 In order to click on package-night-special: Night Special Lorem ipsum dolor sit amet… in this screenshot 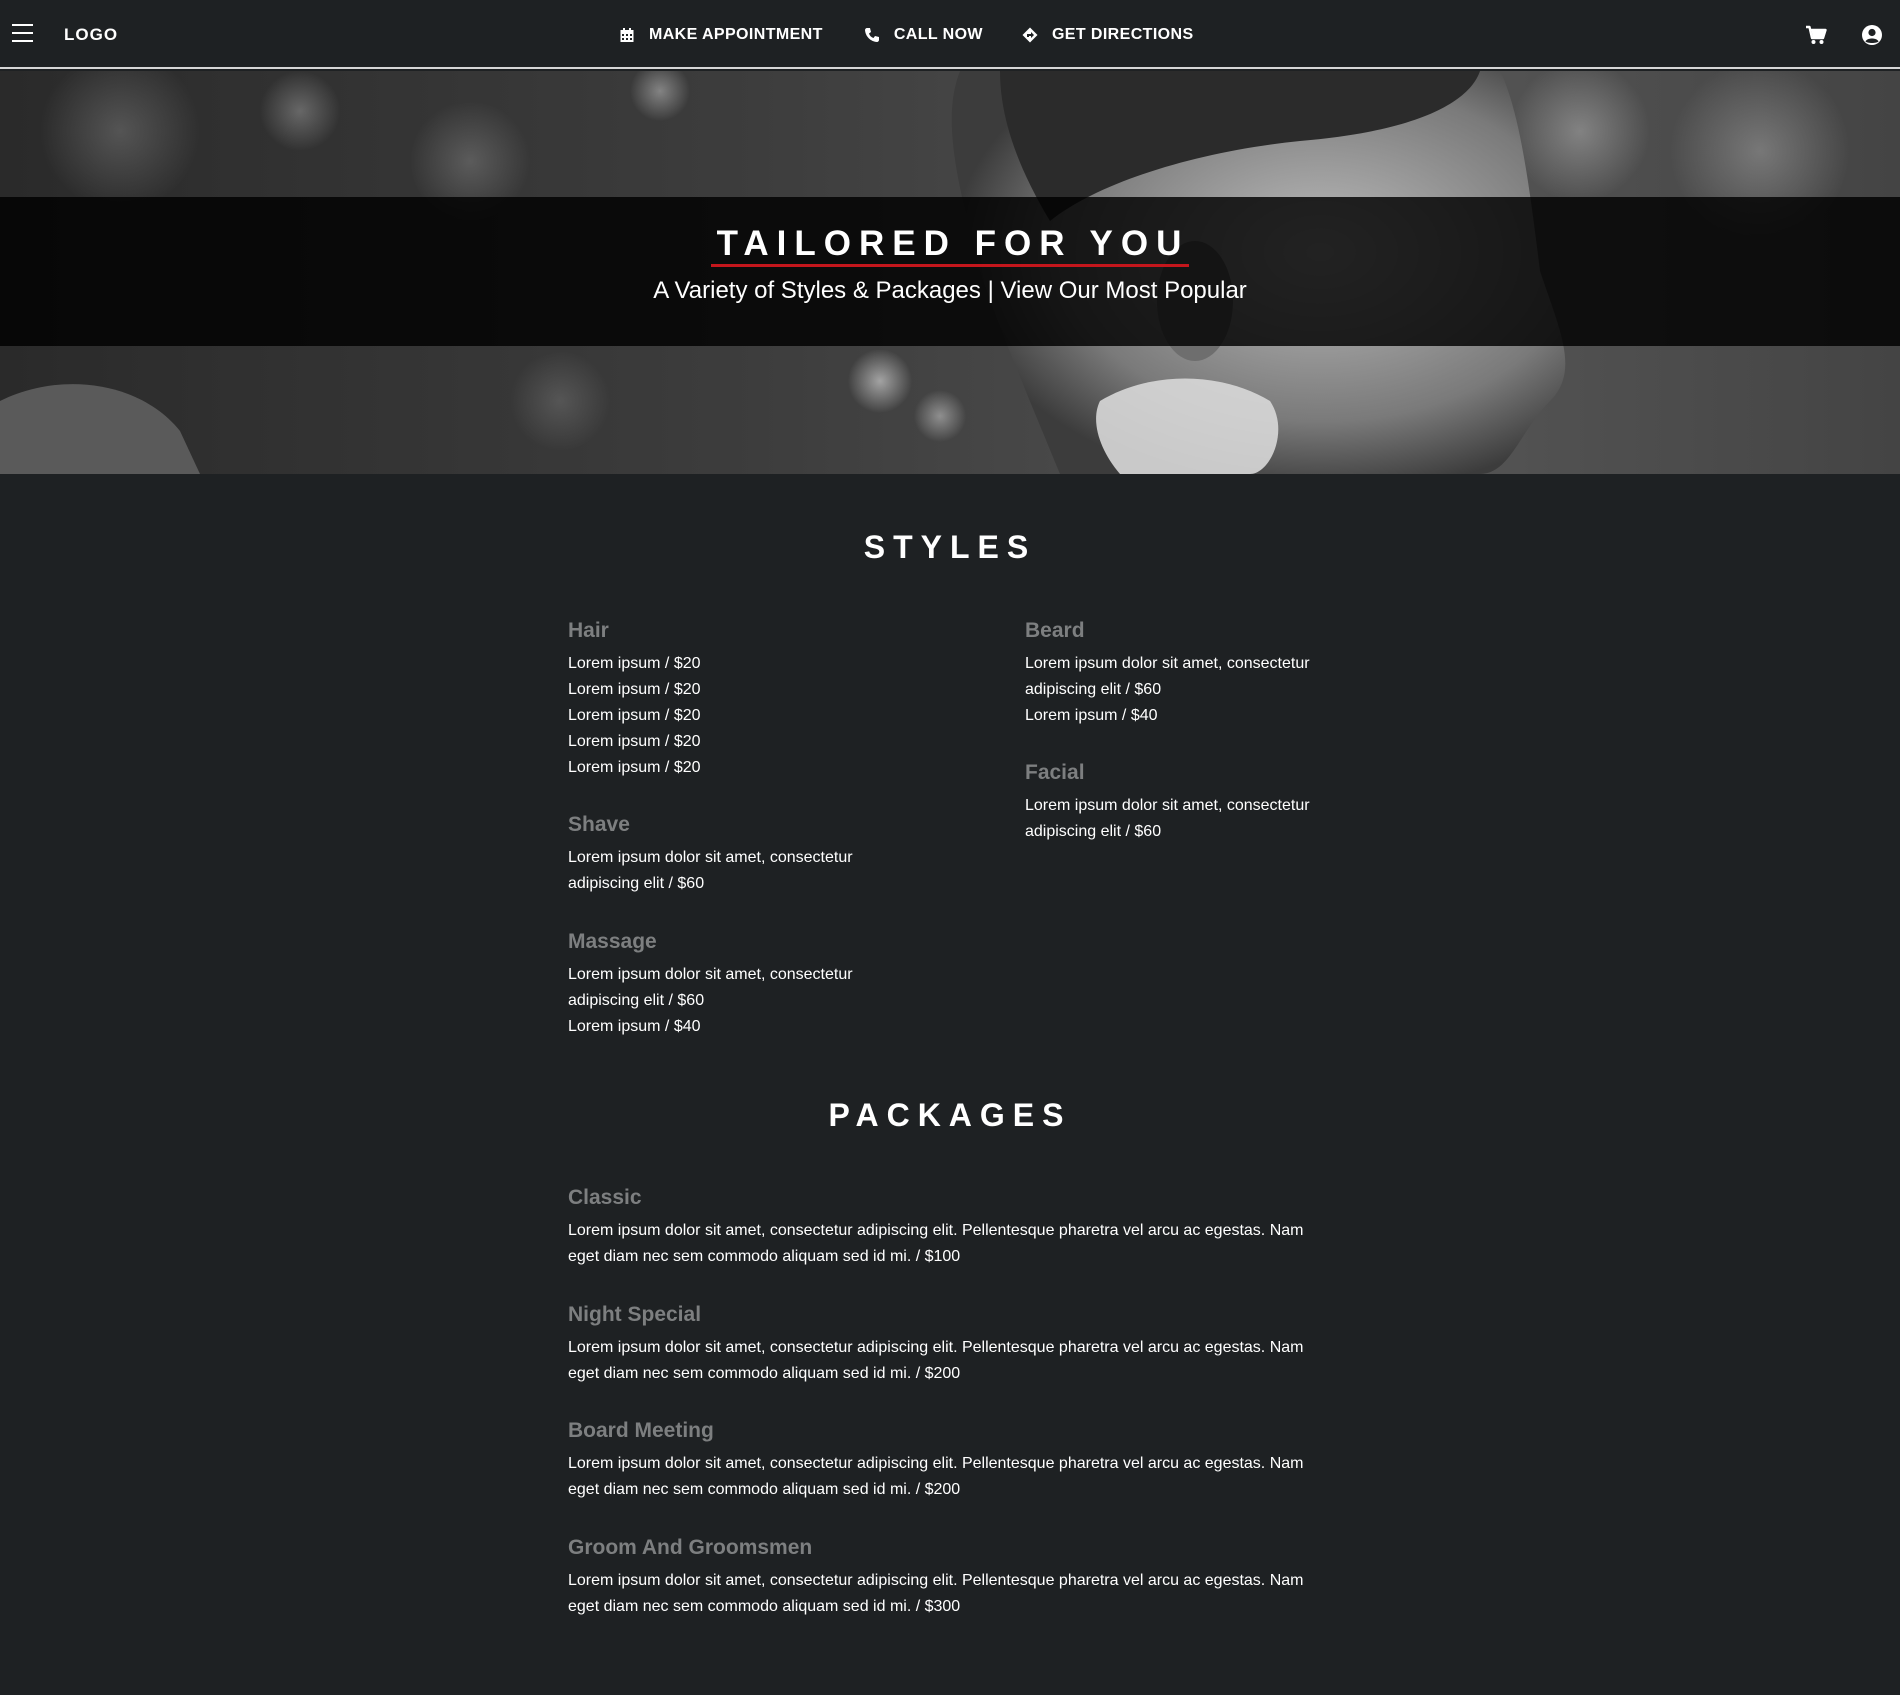, I will do `click(958, 1344)`.